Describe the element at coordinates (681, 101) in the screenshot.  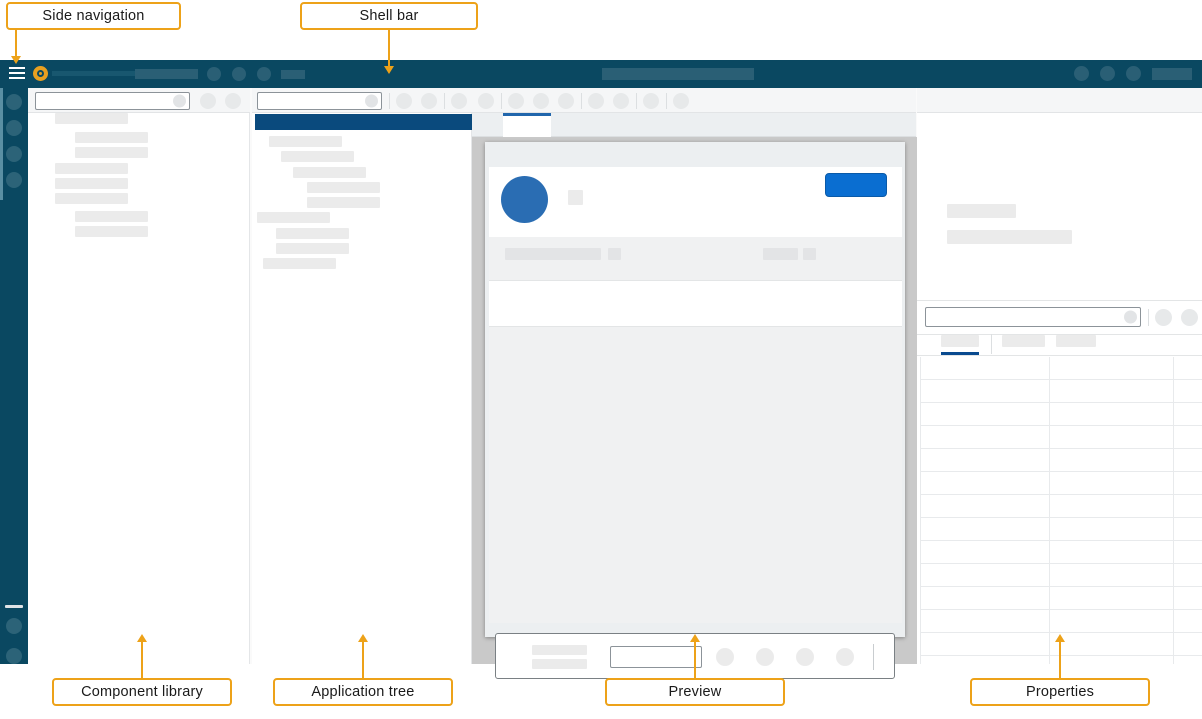
I see `preview-device-button` at that location.